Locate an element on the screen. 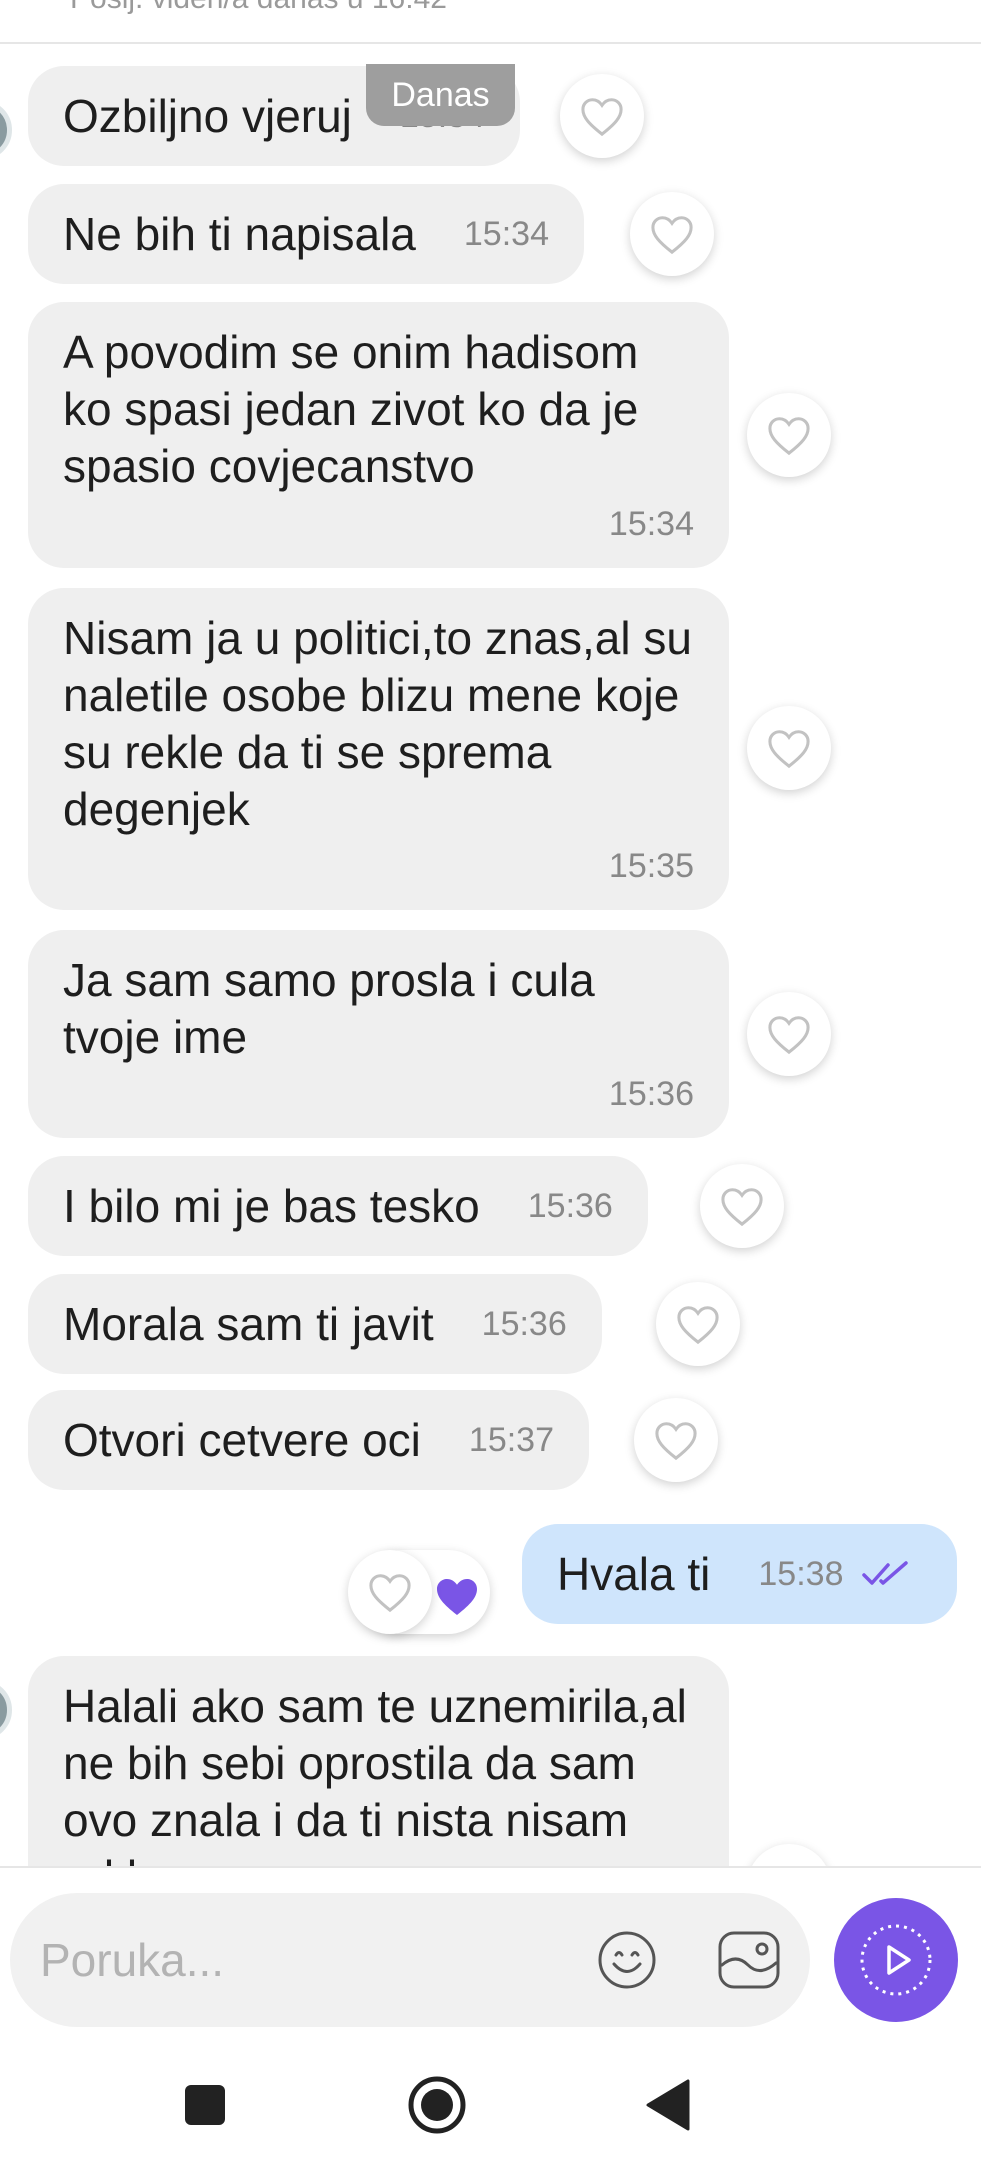  play-icon is located at coordinates (896, 1960).